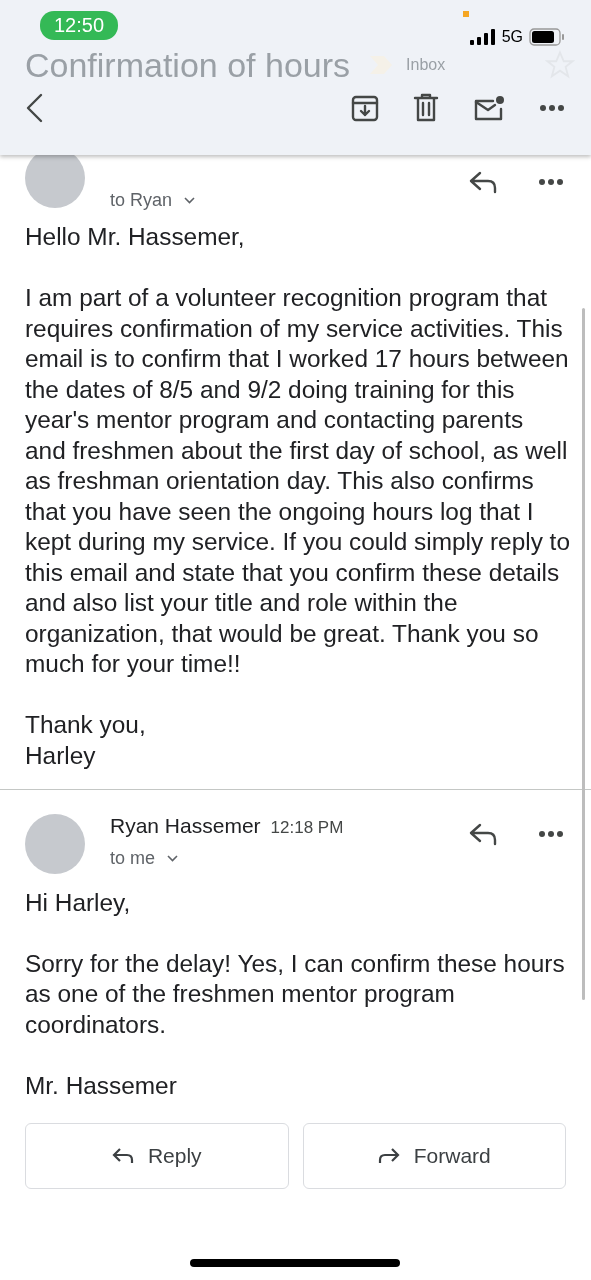  Describe the element at coordinates (185, 825) in the screenshot. I see `sender-name: Ryan Hassemer` at that location.